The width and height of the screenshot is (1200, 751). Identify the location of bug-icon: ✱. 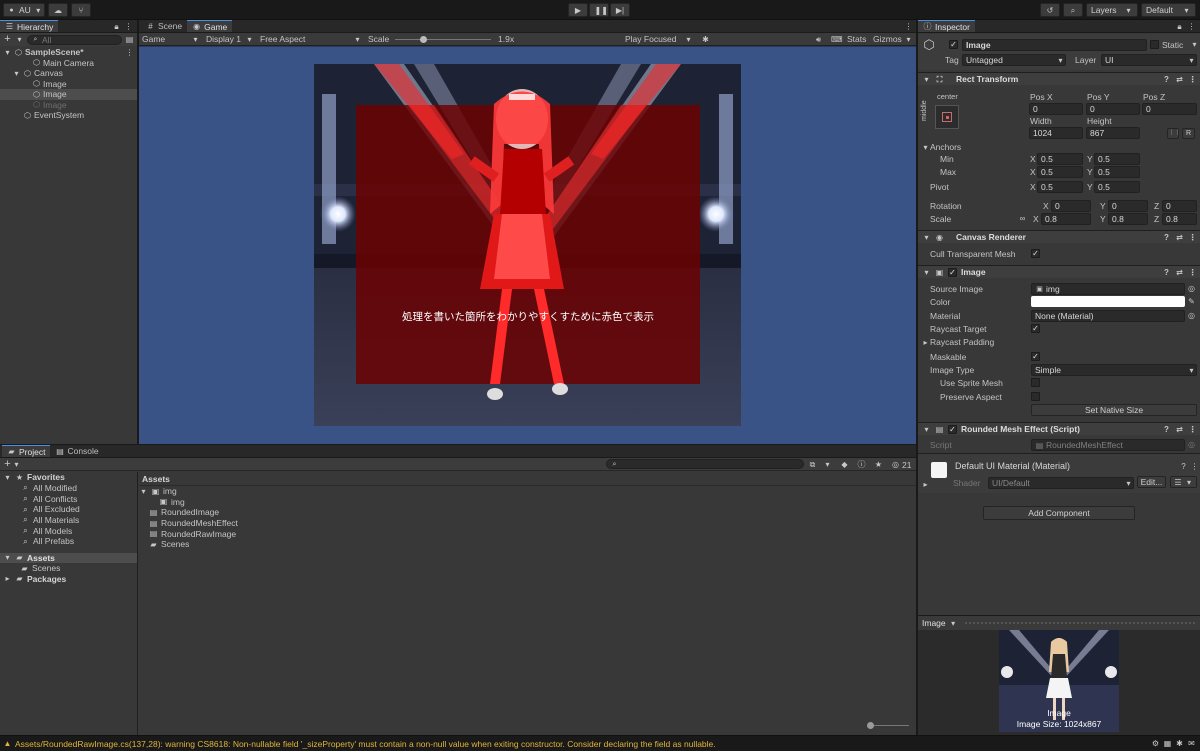
(705, 39).